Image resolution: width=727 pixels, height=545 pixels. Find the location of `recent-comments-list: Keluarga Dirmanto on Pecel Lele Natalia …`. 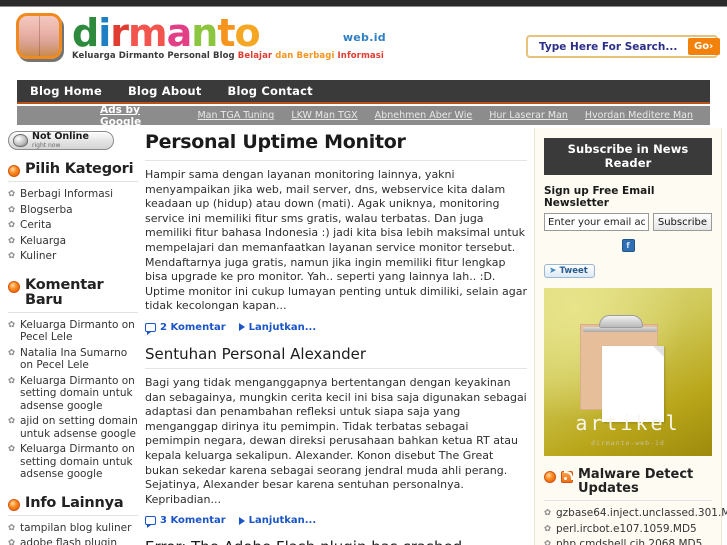

recent-comments-list: Keluarga Dirmanto on Pecel Lele Natalia … is located at coordinates (73, 401).